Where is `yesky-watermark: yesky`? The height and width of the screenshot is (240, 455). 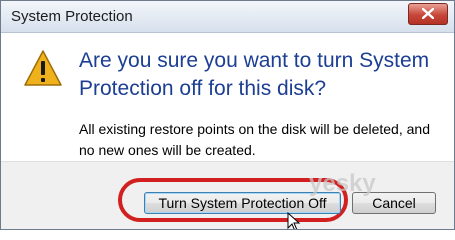 yesky-watermark: yesky is located at coordinates (342, 183).